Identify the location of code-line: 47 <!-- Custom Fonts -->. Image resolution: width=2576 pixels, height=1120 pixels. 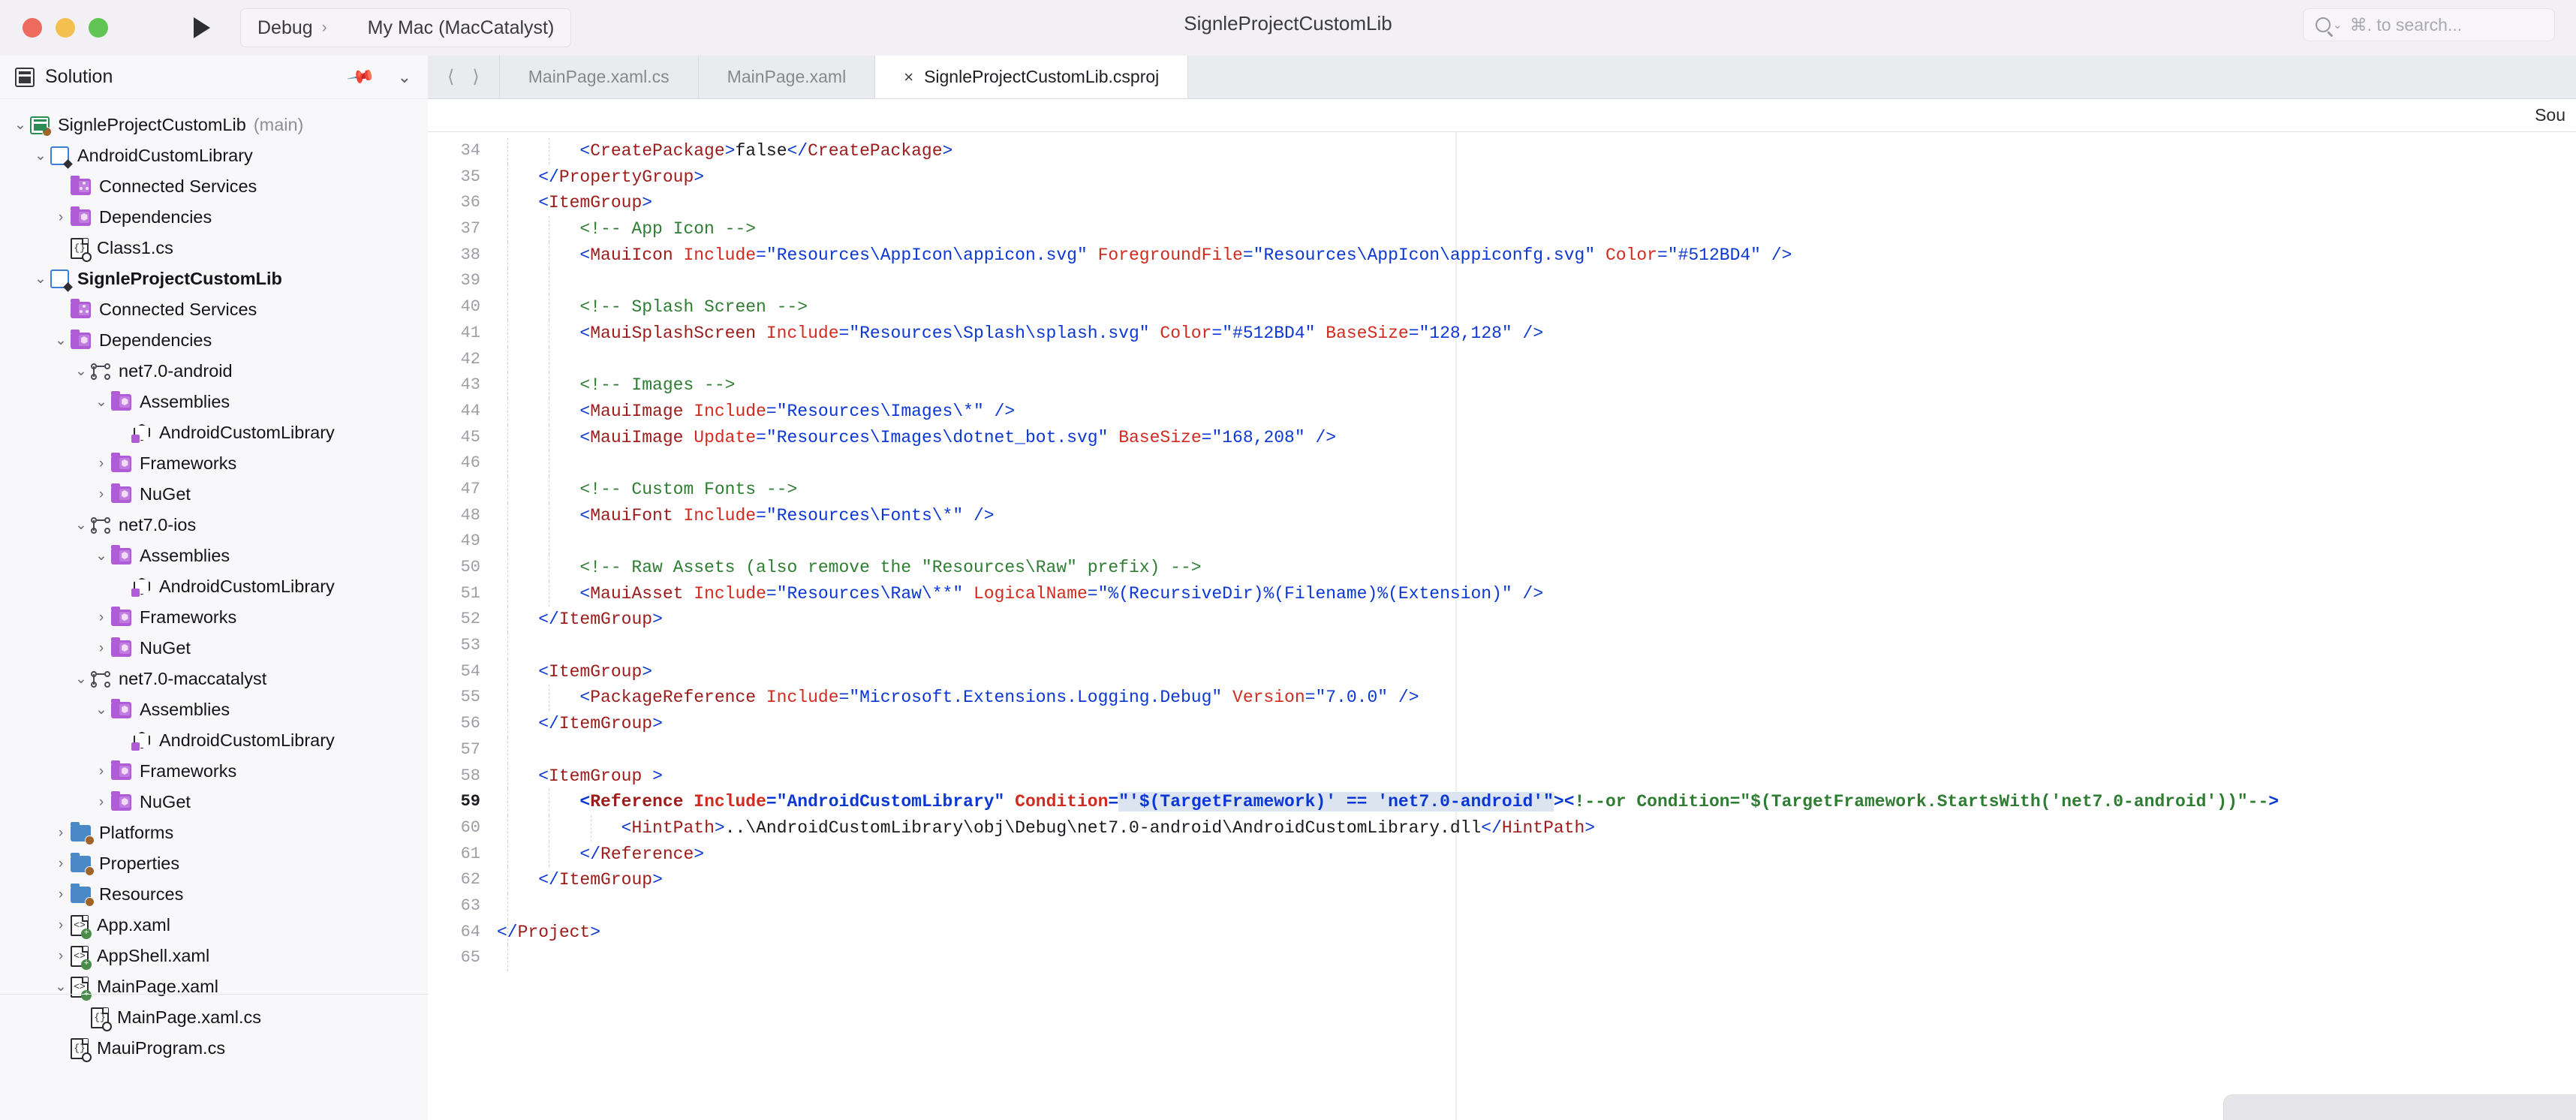
(1502, 489).